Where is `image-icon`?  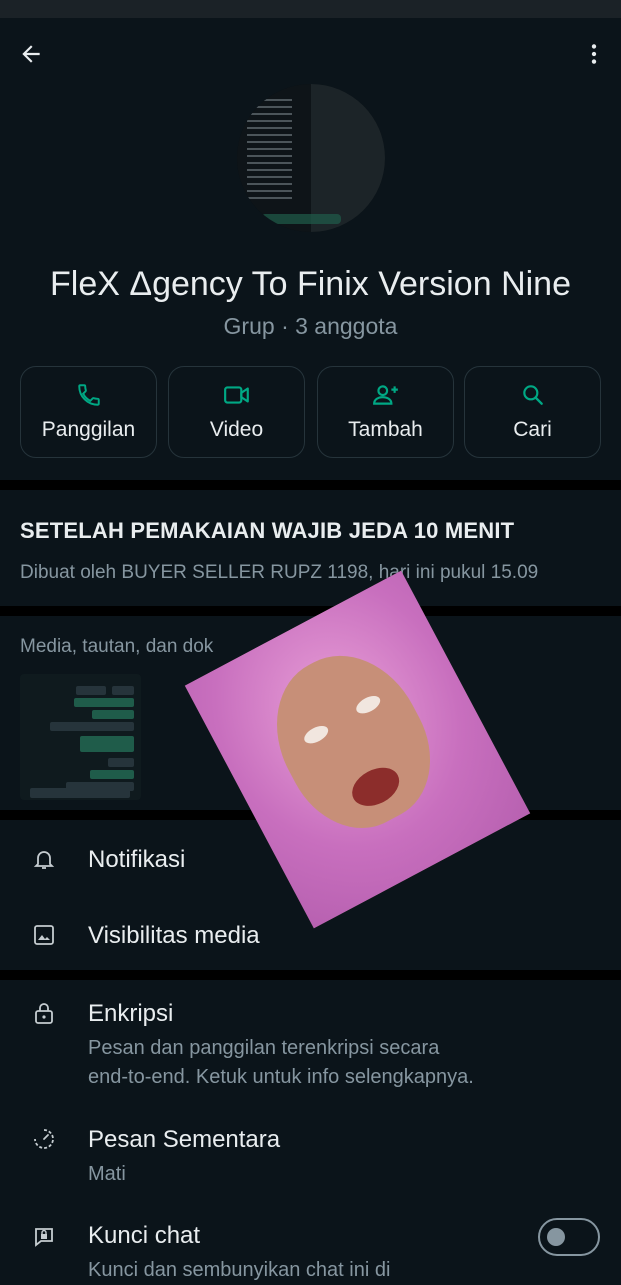
image-icon is located at coordinates (44, 935).